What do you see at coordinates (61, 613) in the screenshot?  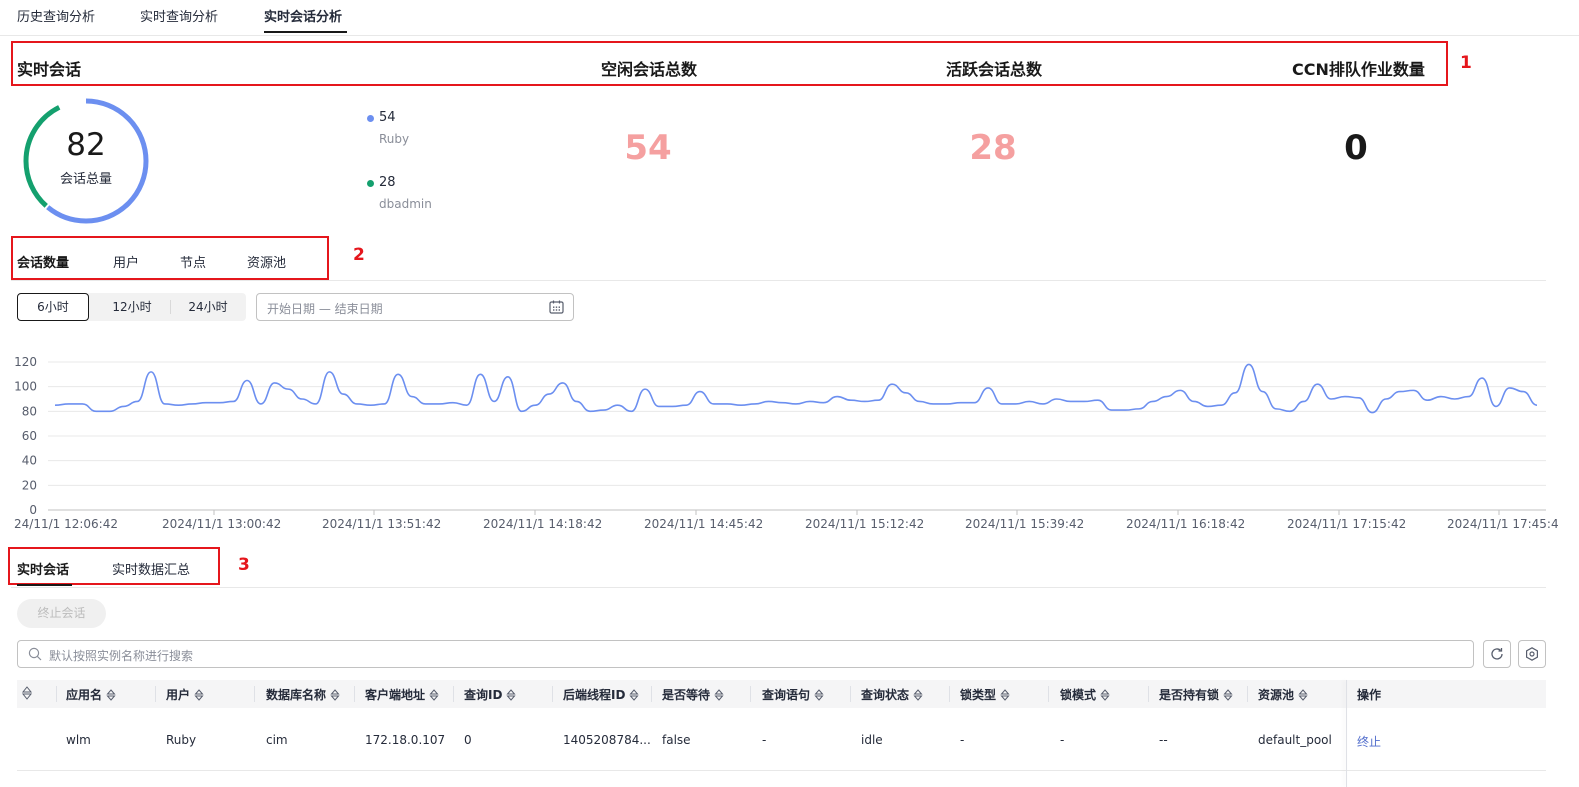 I see `terminate-session-button: 终止会话` at bounding box center [61, 613].